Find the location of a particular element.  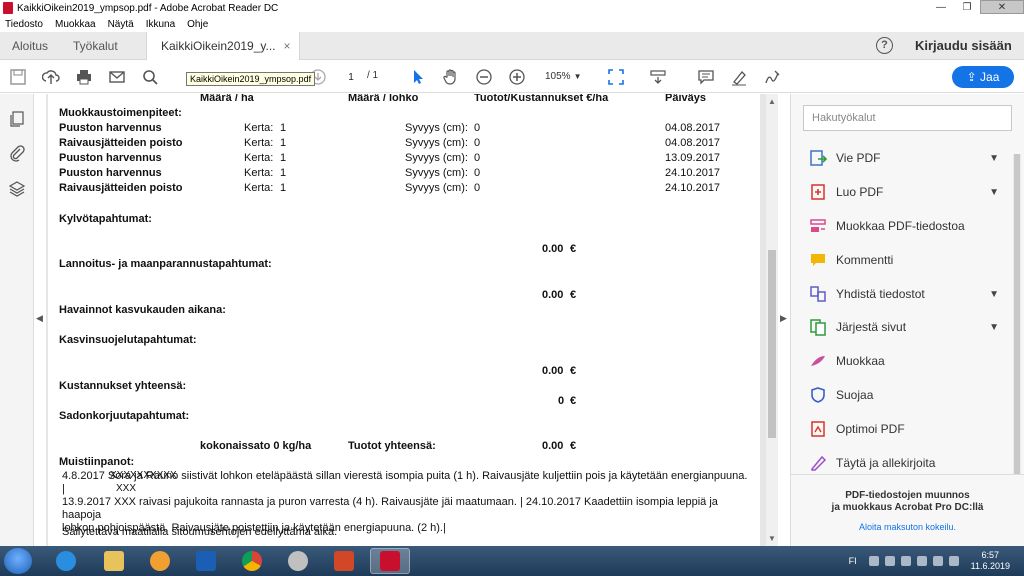

tool-fill-sign: Täytä ja allekirjoita is located at coordinates (904, 463).